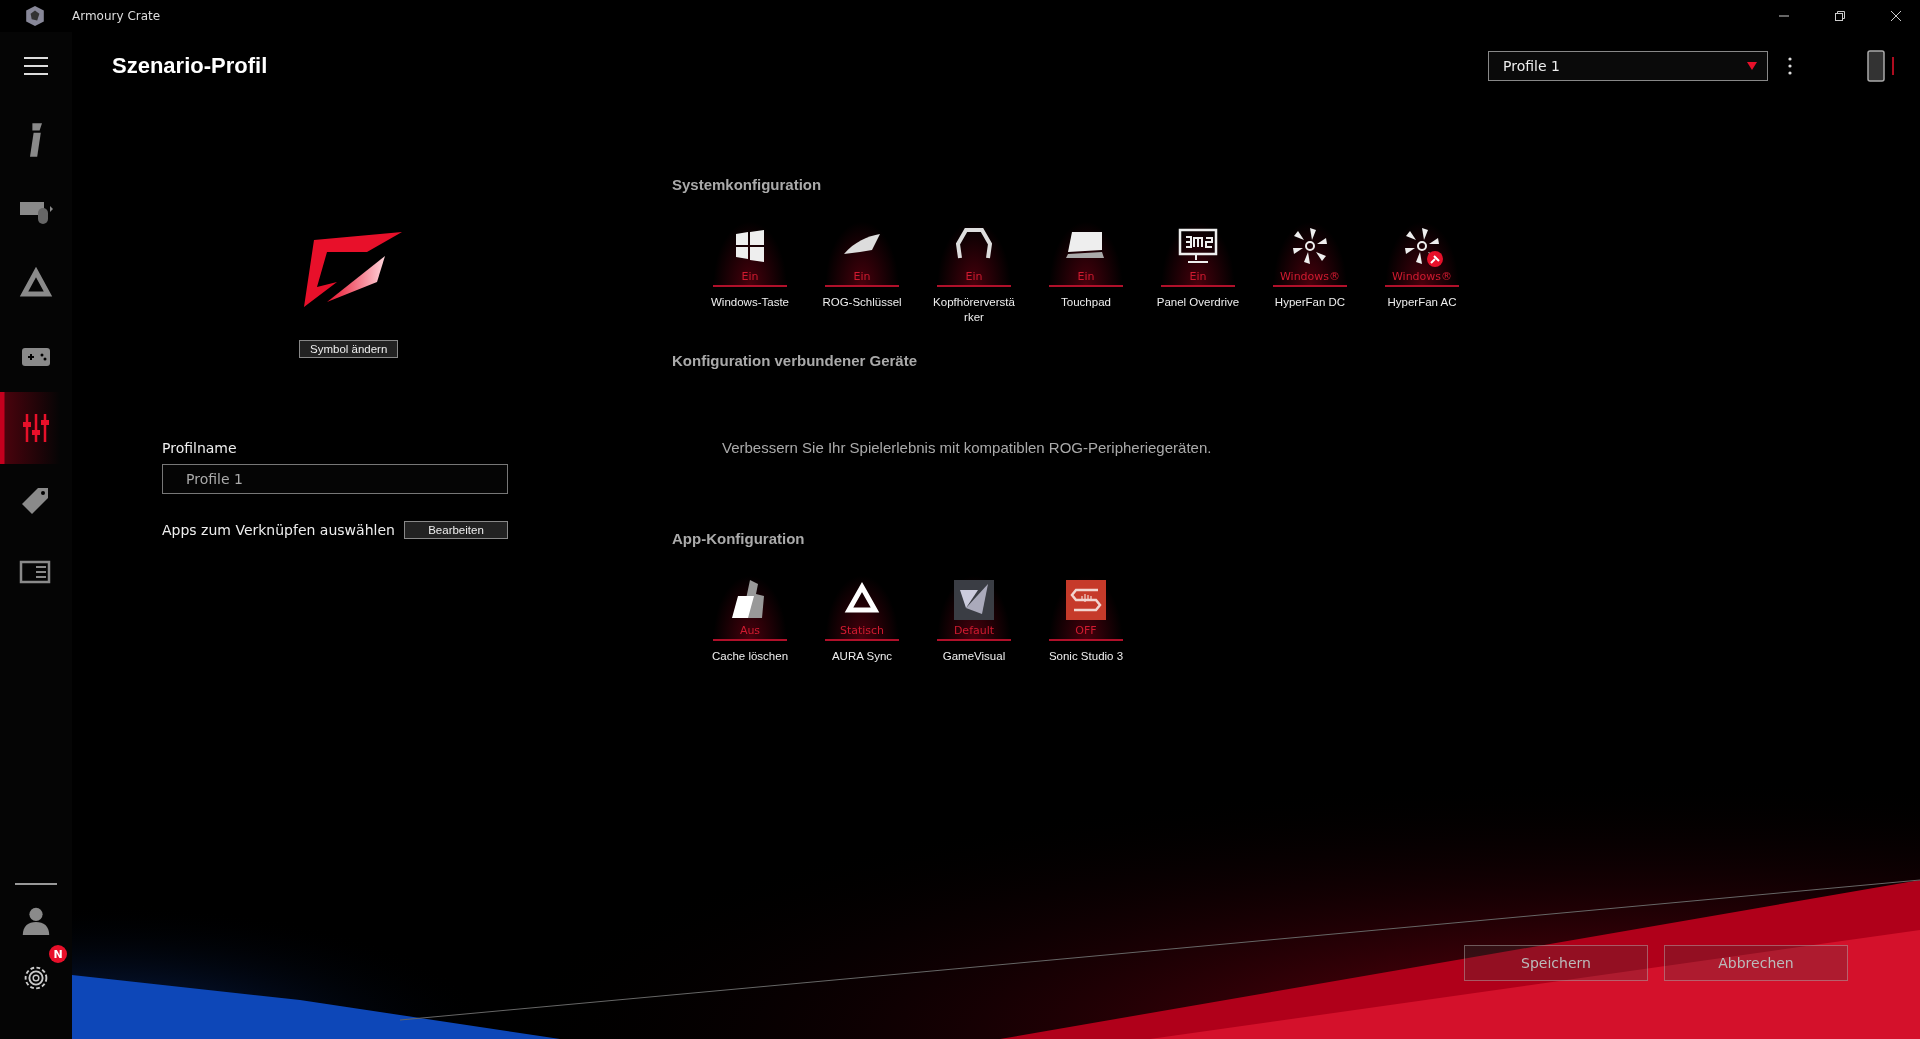  I want to click on tile-label: Touchpad, so click(1086, 302).